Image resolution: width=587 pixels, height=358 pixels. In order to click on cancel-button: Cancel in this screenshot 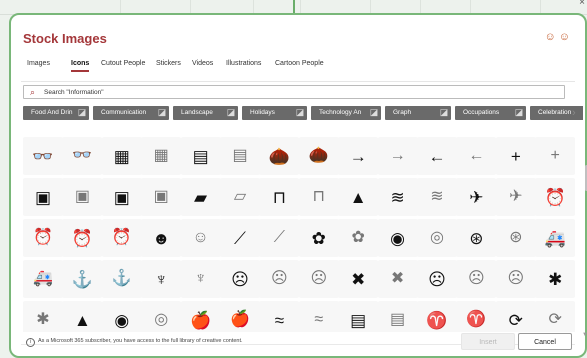, I will do `click(545, 341)`.